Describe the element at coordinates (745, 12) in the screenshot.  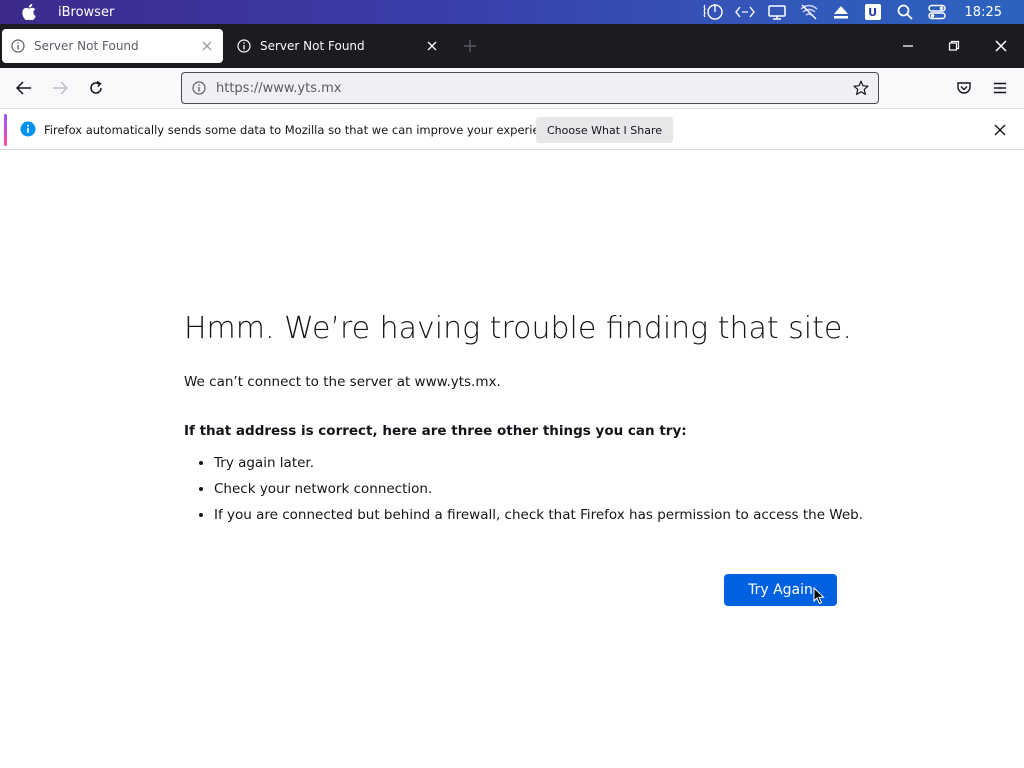
I see `code-icon` at that location.